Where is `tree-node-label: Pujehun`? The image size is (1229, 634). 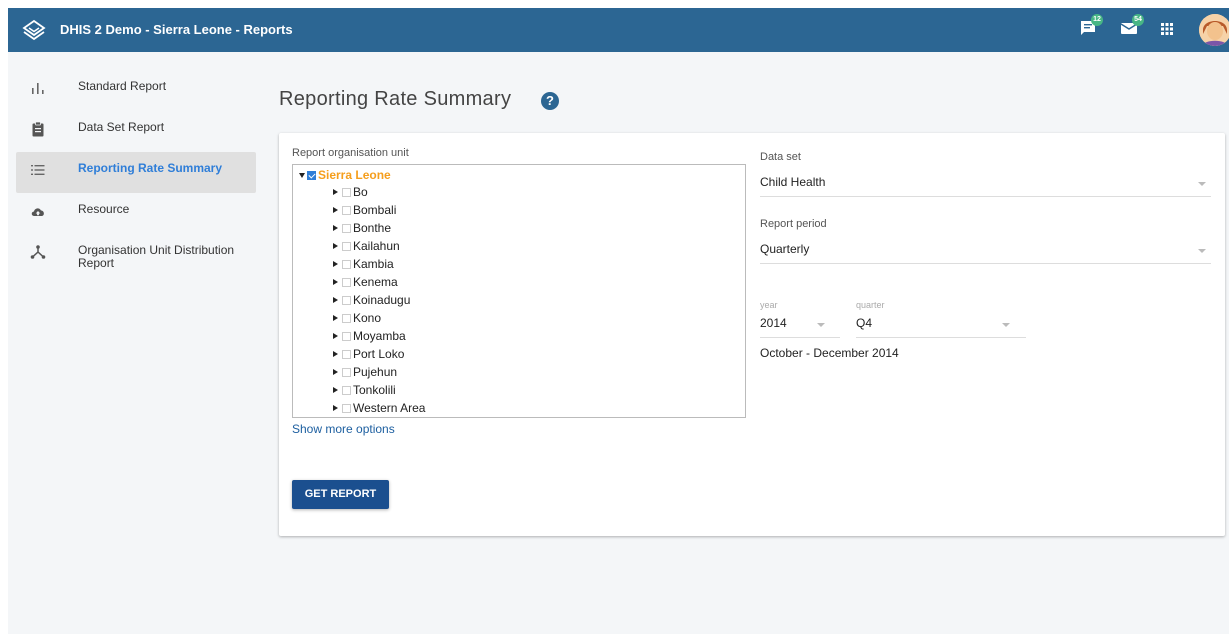
tree-node-label: Pujehun is located at coordinates (375, 372).